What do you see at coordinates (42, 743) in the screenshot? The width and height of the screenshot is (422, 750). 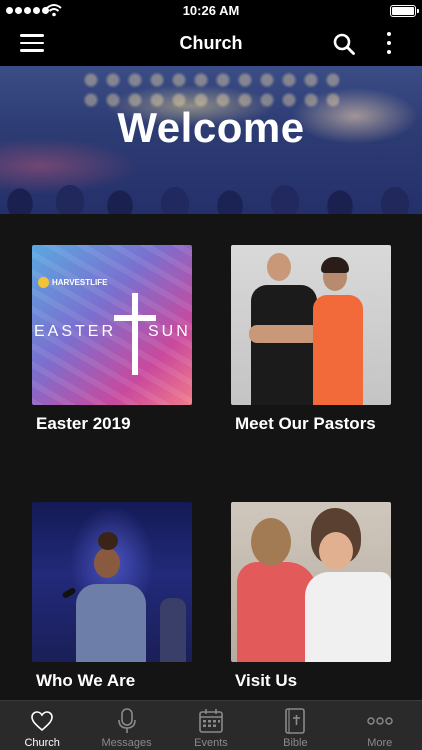 I see `tab-label: Church` at bounding box center [42, 743].